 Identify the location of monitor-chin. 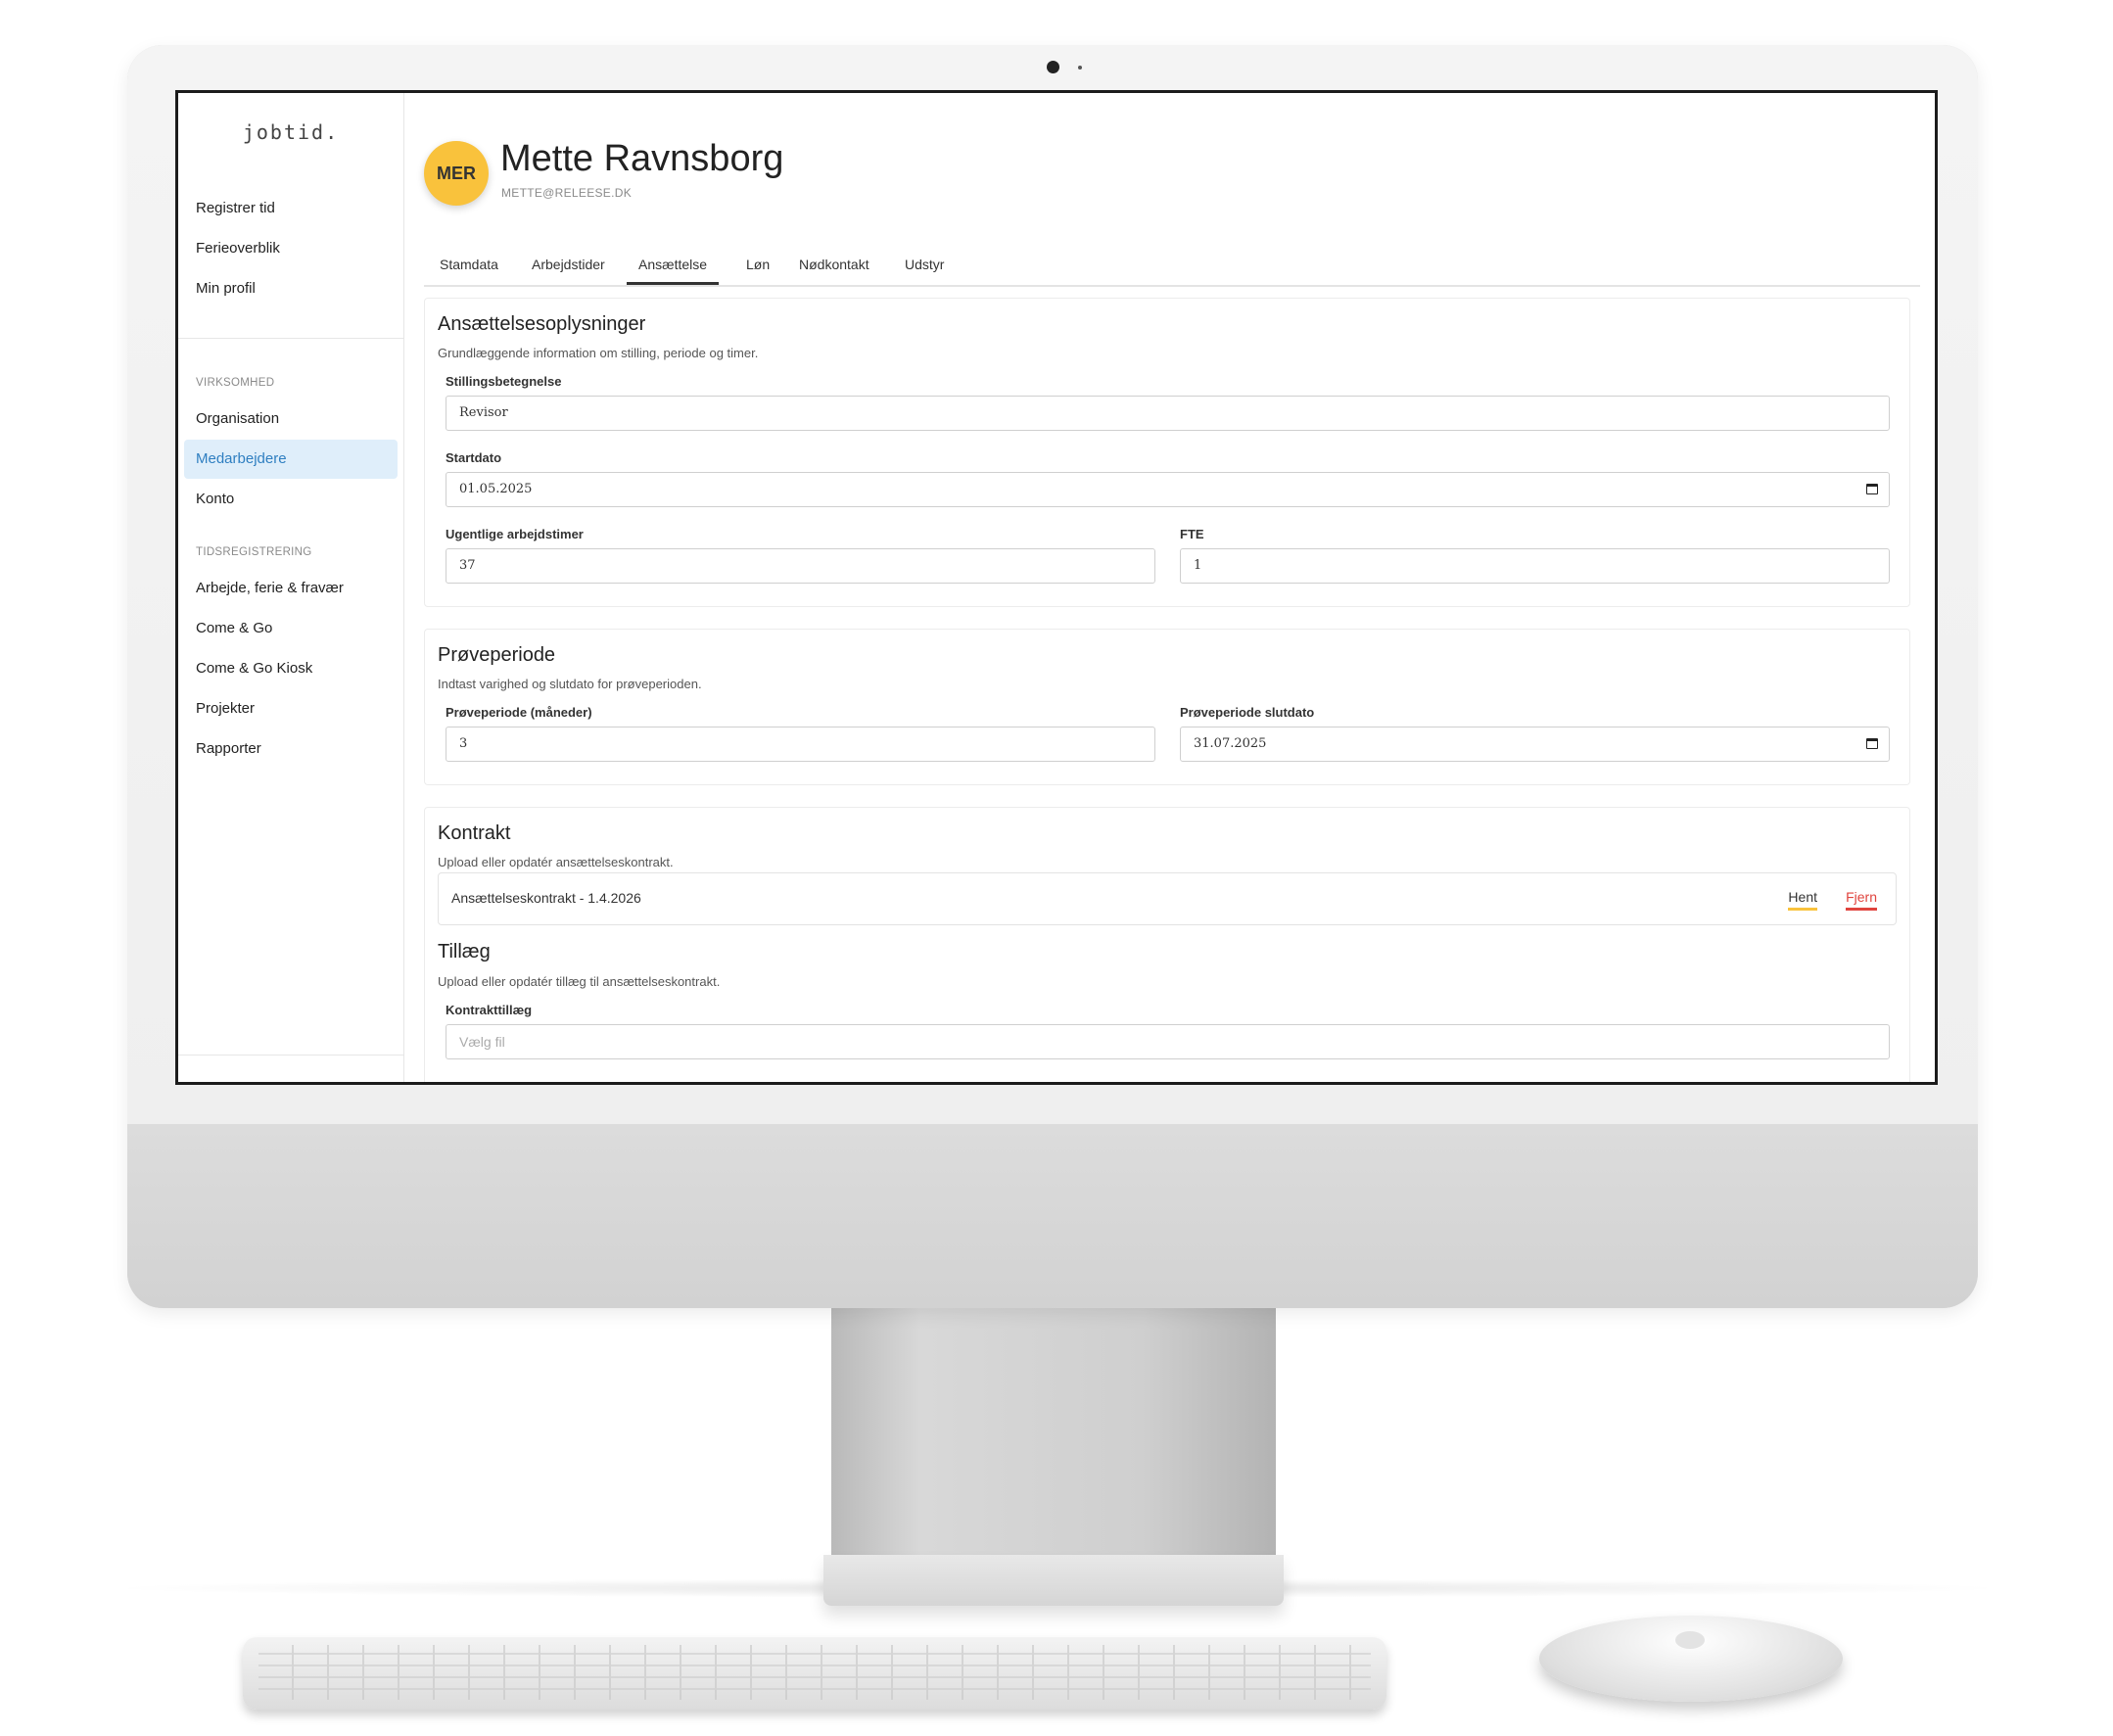
(1052, 1216).